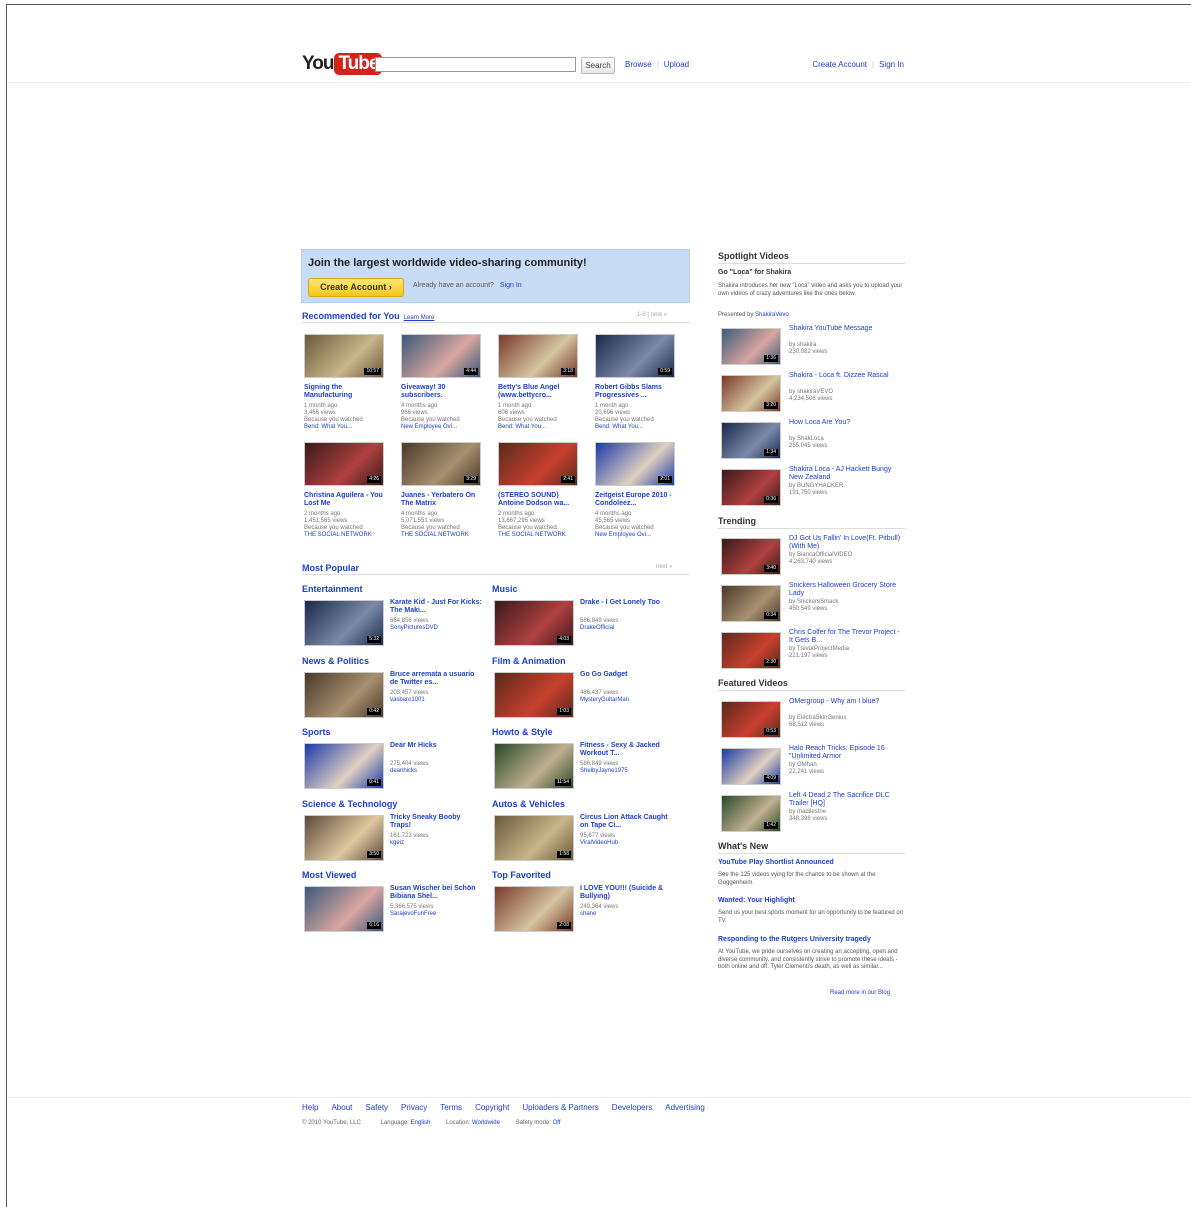 The height and width of the screenshot is (1207, 1191). What do you see at coordinates (751, 766) in the screenshot?
I see `video-thumbnail: 4:09` at bounding box center [751, 766].